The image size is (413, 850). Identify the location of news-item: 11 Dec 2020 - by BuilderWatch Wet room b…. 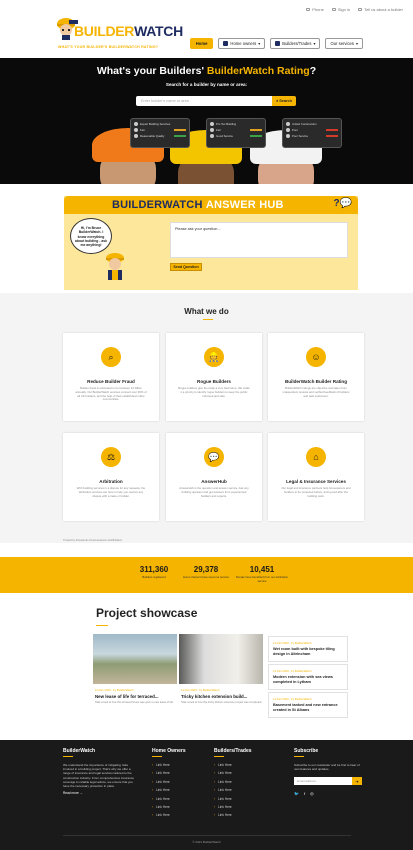
(308, 649).